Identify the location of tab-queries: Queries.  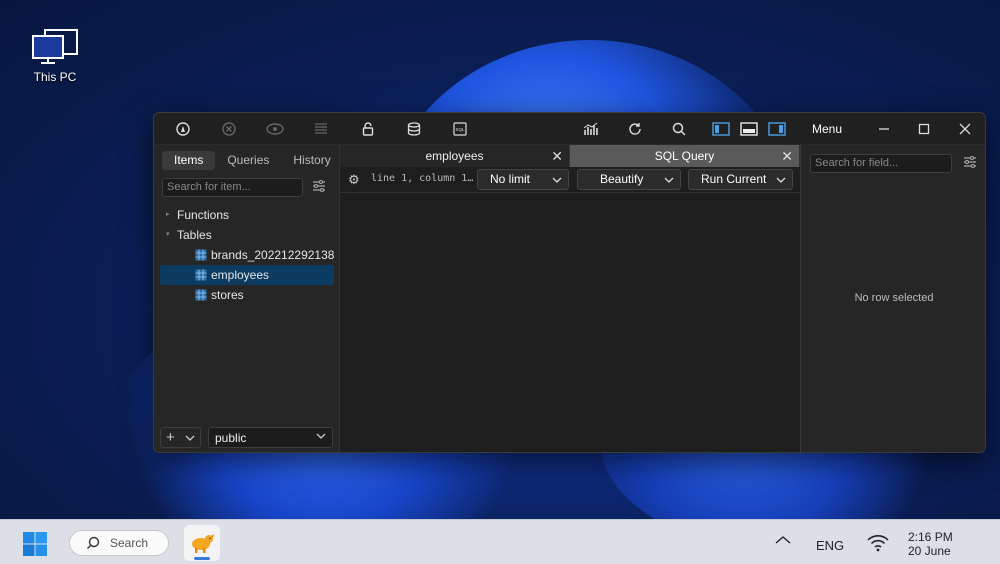
(248, 160).